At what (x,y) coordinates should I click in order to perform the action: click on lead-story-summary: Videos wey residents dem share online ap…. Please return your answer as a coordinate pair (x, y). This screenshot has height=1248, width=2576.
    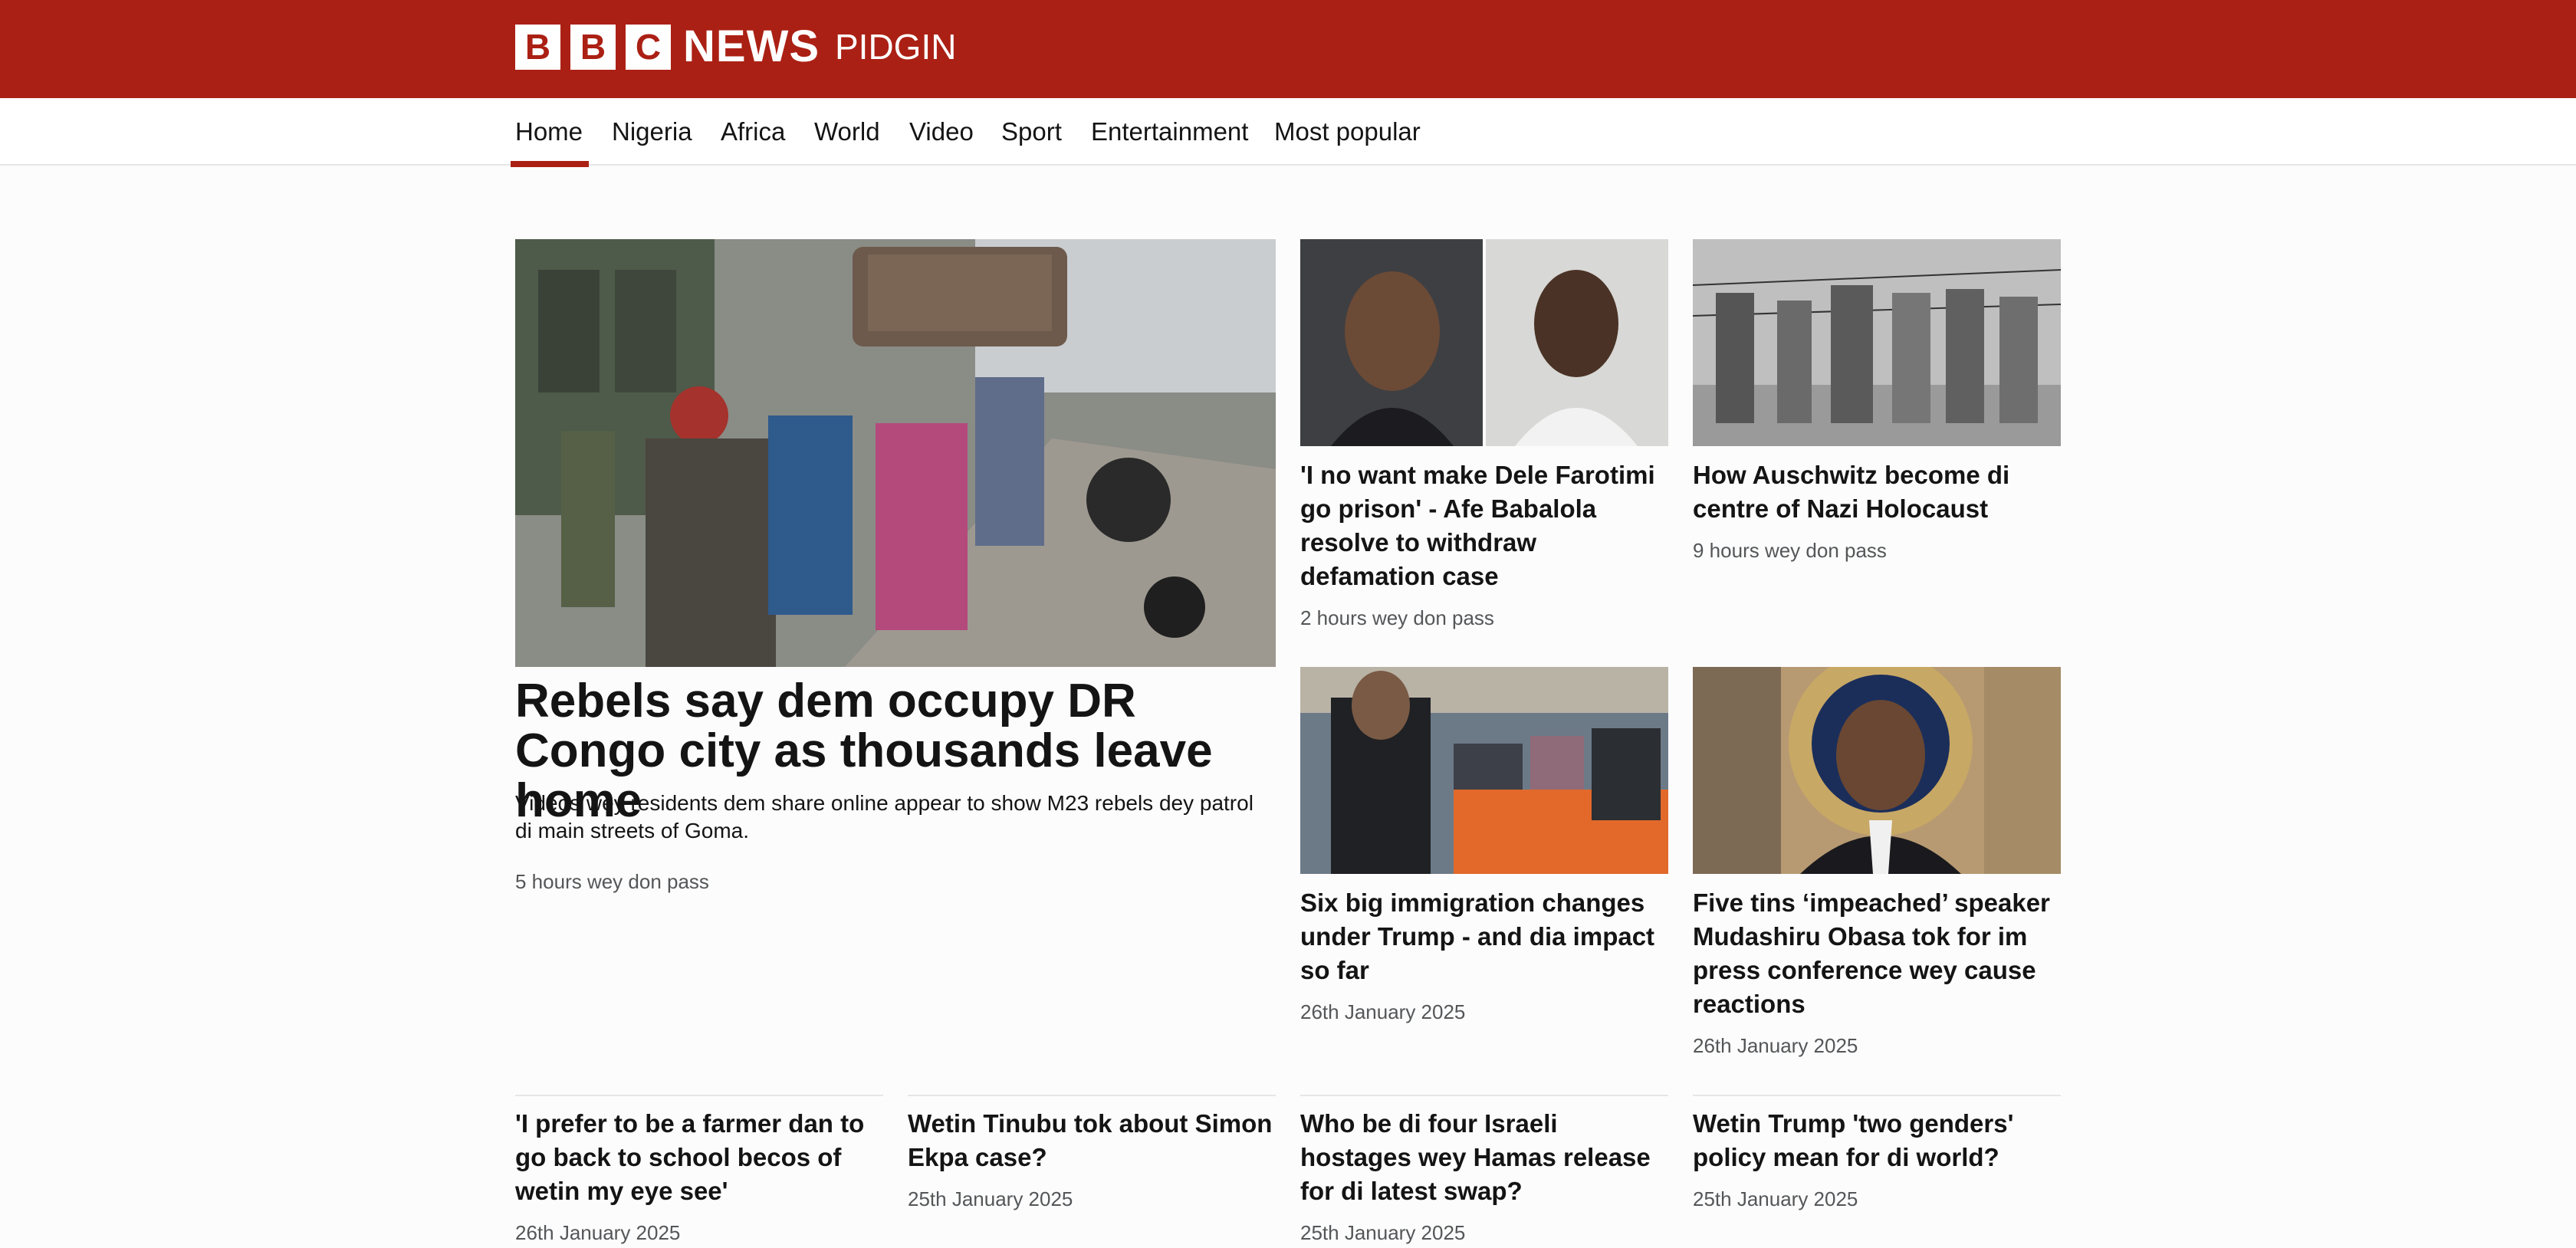
    Looking at the image, I should click on (884, 816).